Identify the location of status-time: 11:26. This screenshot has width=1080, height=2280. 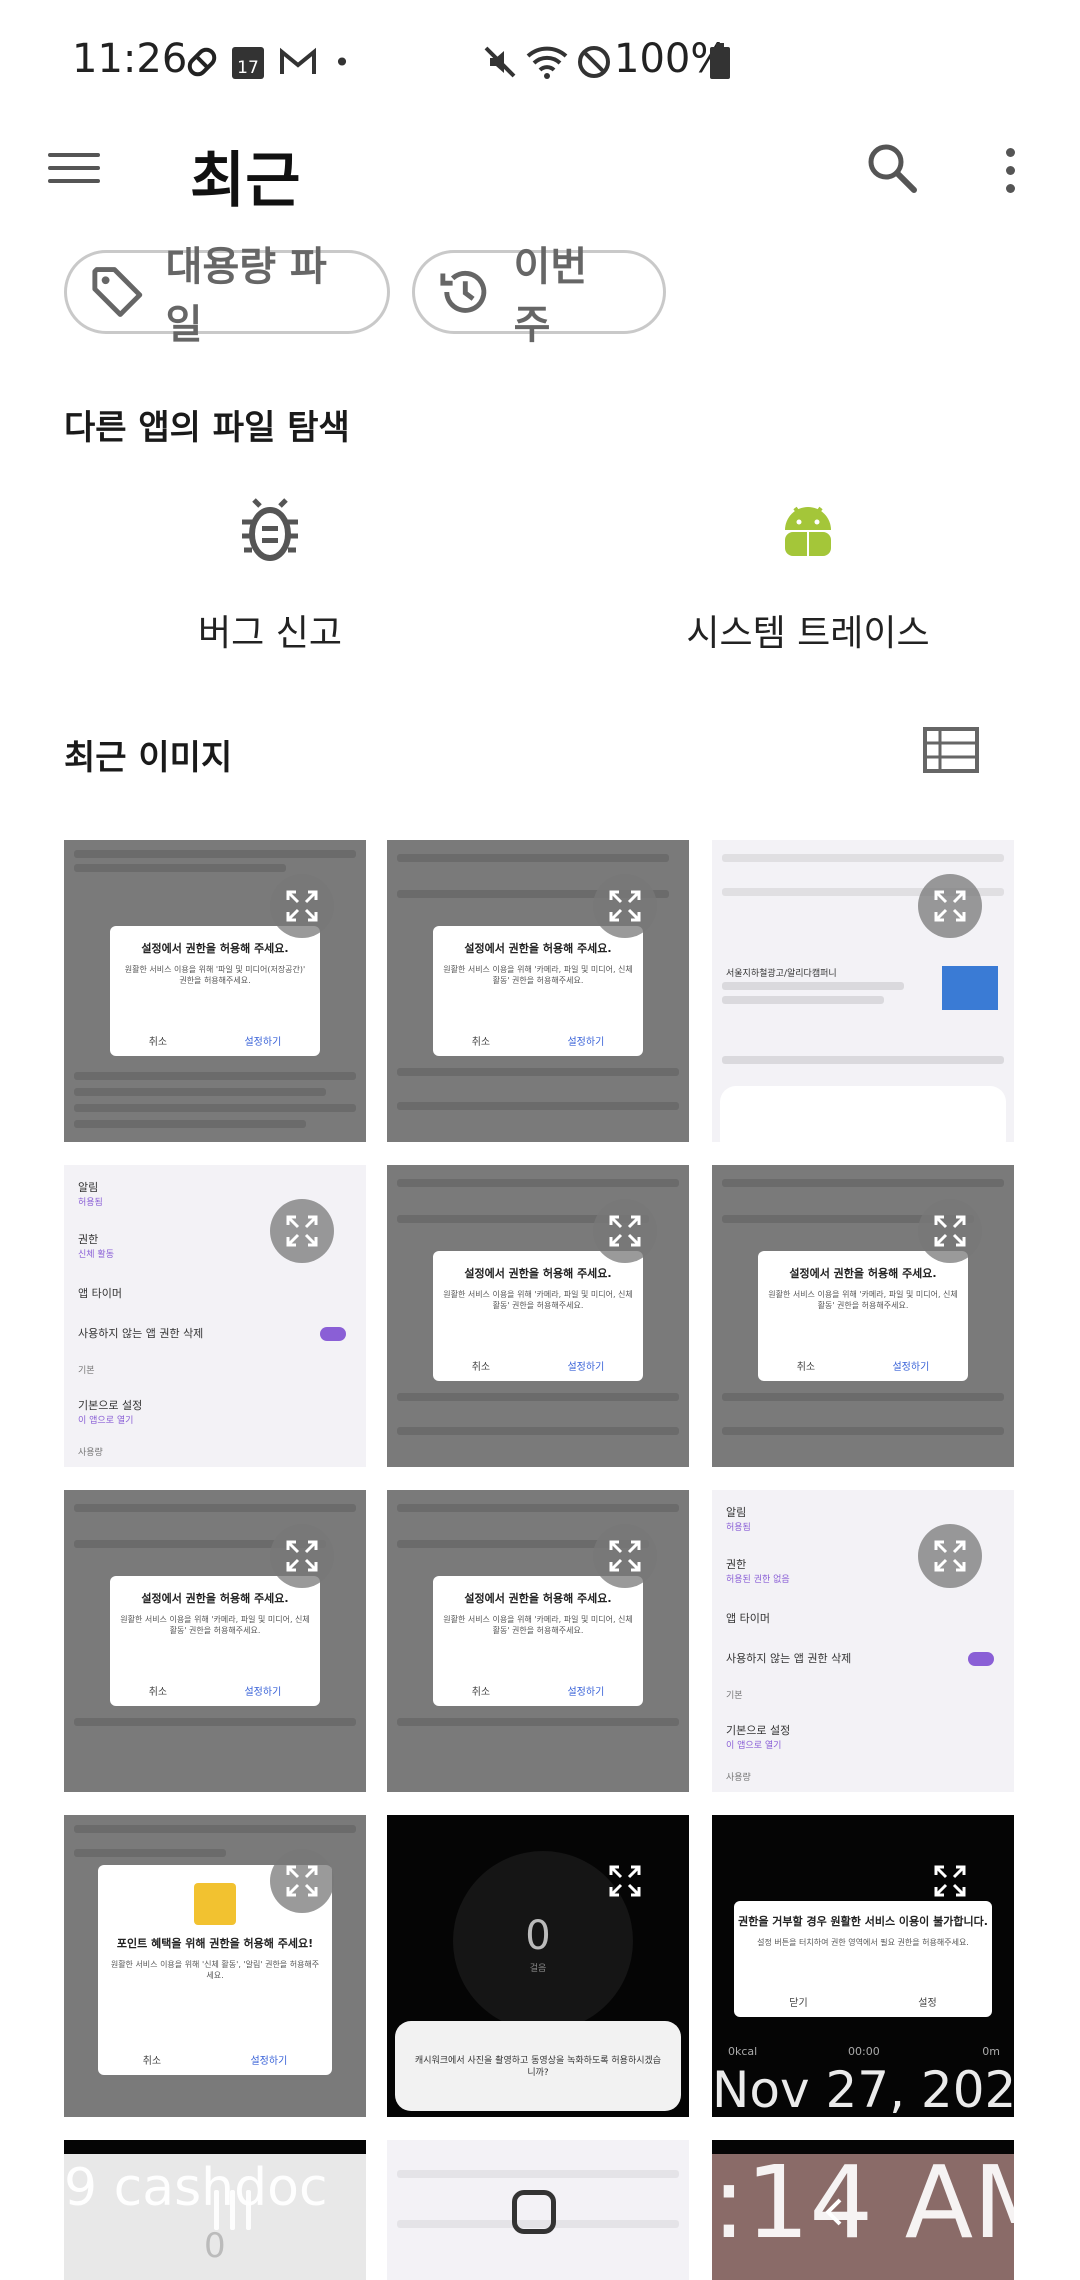
(130, 59).